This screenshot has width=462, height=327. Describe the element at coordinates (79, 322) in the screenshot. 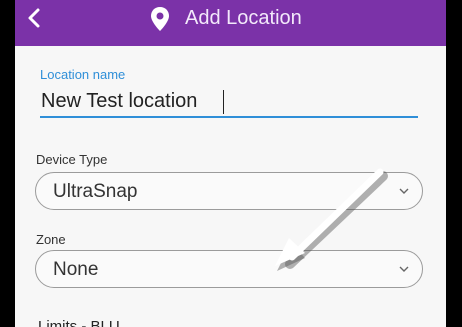

I see `limits-label: Limits - BLU` at that location.